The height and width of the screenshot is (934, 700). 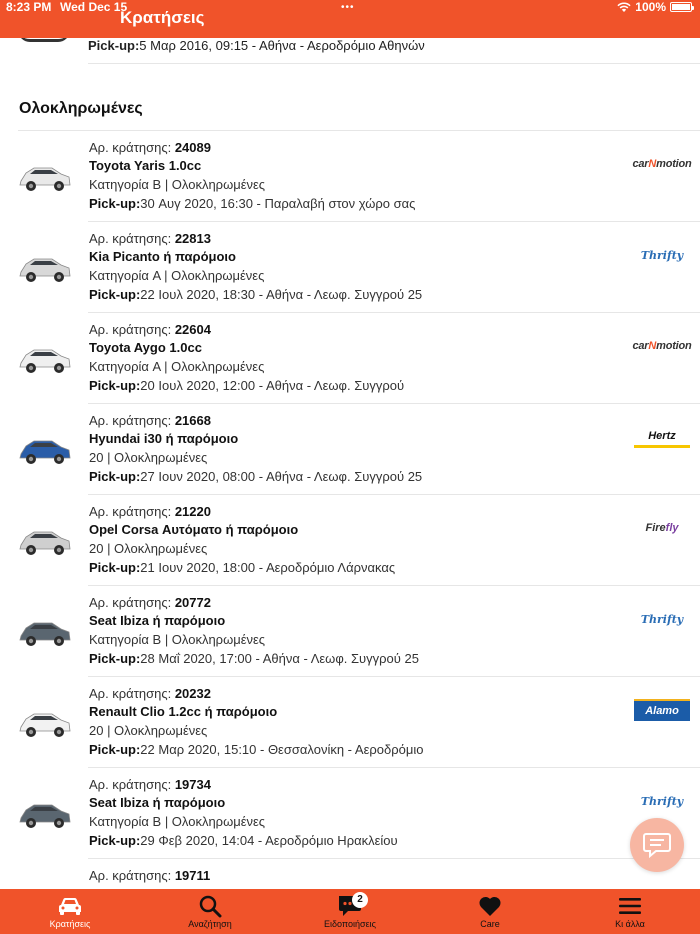 What do you see at coordinates (183, 711) in the screenshot?
I see `car-name: Renault Clio 1.2cc ή παρόμοιο` at bounding box center [183, 711].